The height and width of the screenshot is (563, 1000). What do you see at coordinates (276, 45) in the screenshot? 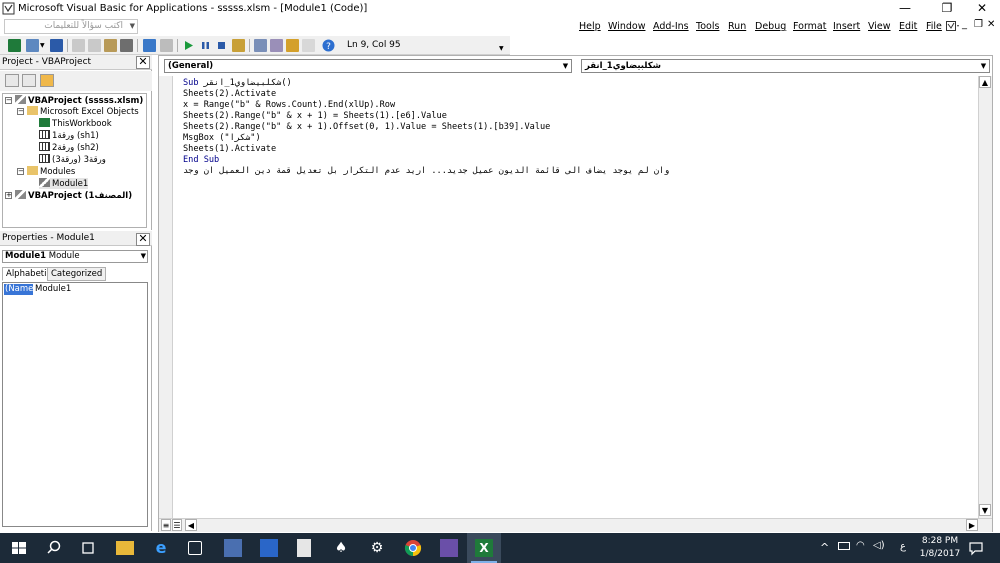
I see `properties-window-icon` at bounding box center [276, 45].